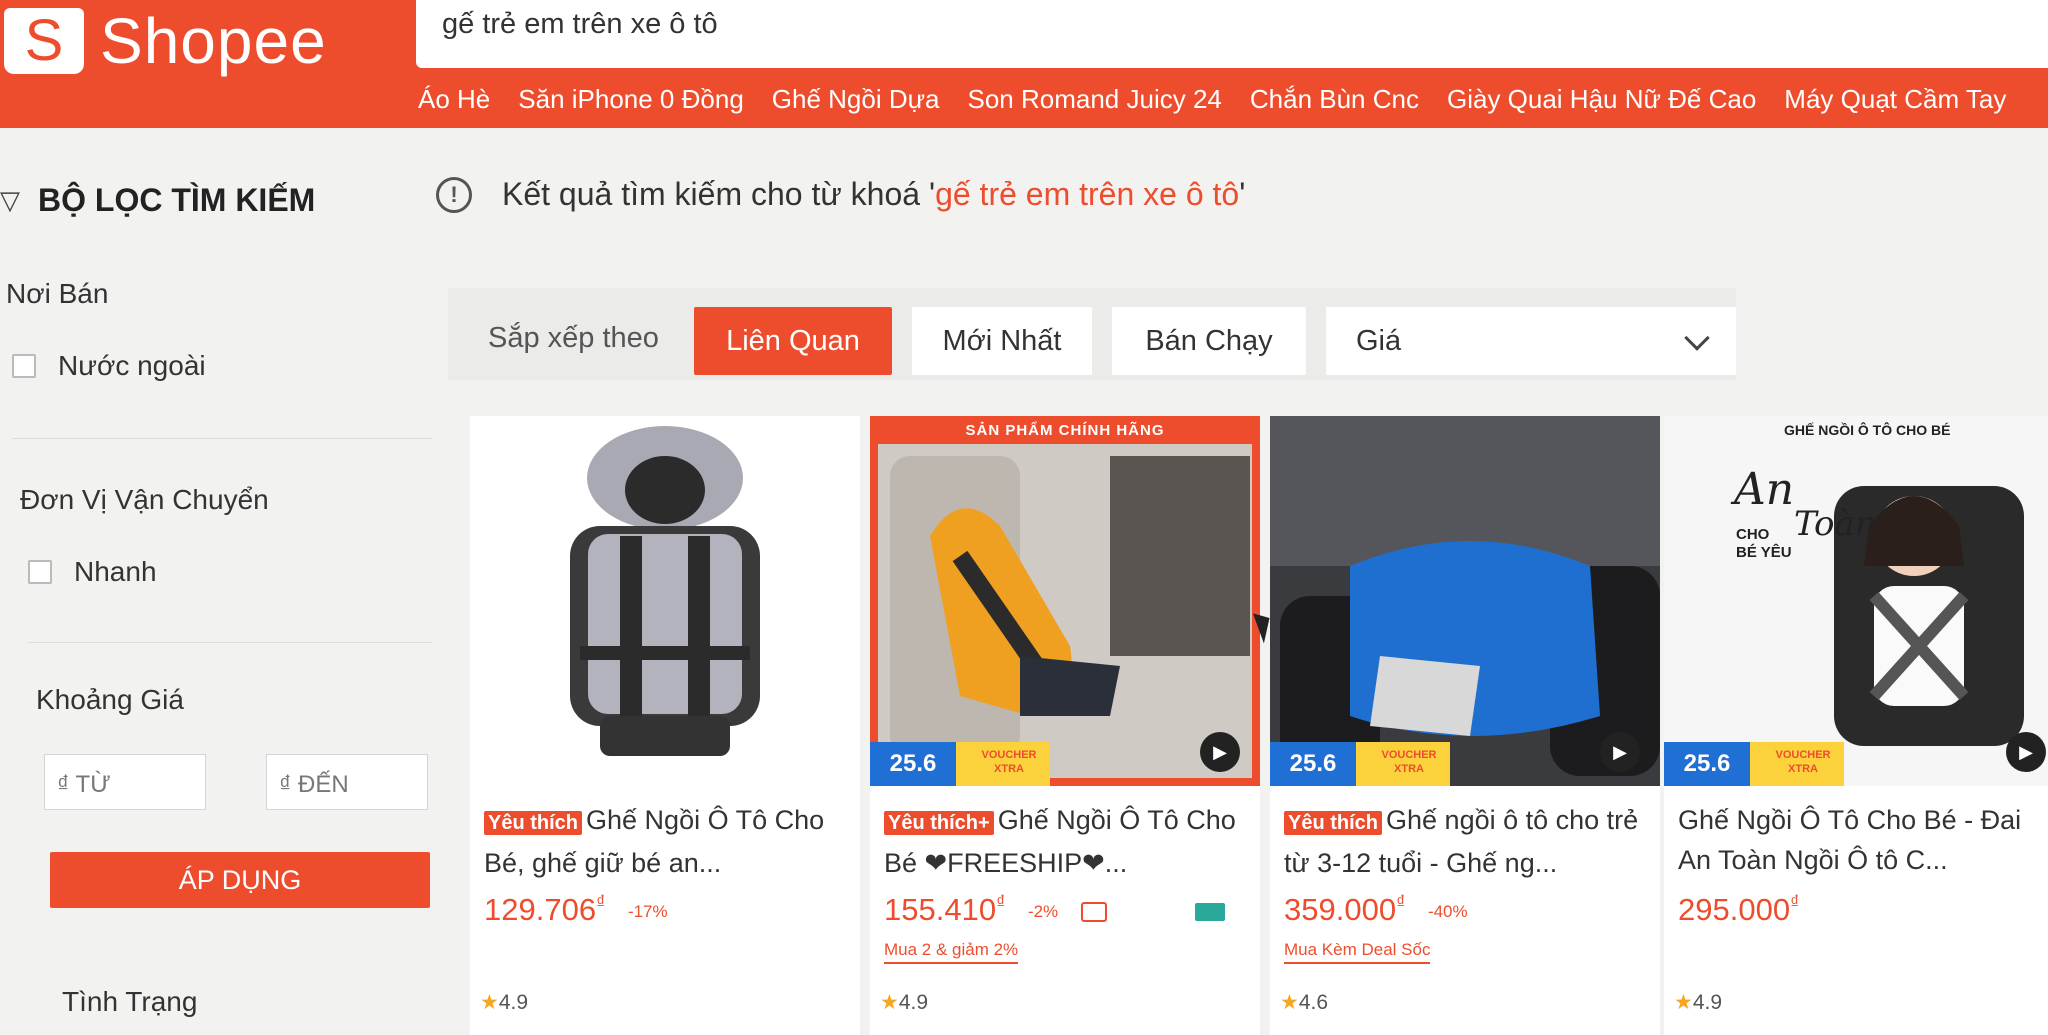 The width and height of the screenshot is (2048, 1035). What do you see at coordinates (92, 572) in the screenshot?
I see `checkbox-fast: Nhanh` at bounding box center [92, 572].